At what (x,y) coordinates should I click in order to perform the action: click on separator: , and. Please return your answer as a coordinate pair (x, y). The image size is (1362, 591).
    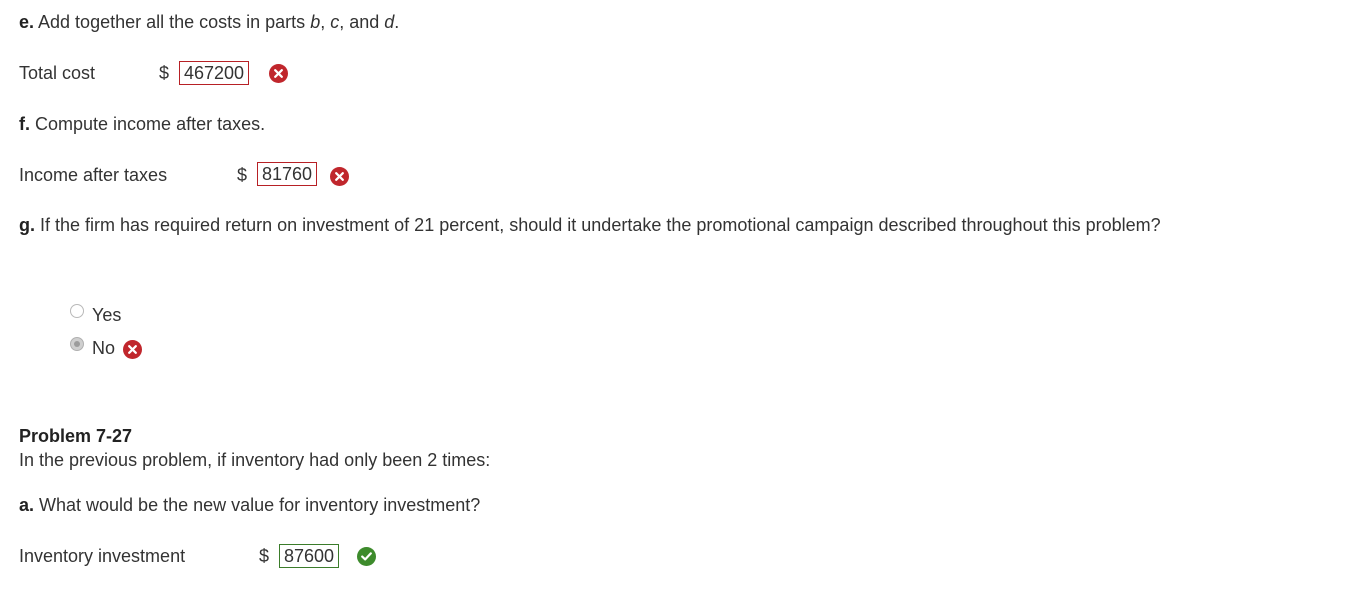
    Looking at the image, I should click on (362, 22).